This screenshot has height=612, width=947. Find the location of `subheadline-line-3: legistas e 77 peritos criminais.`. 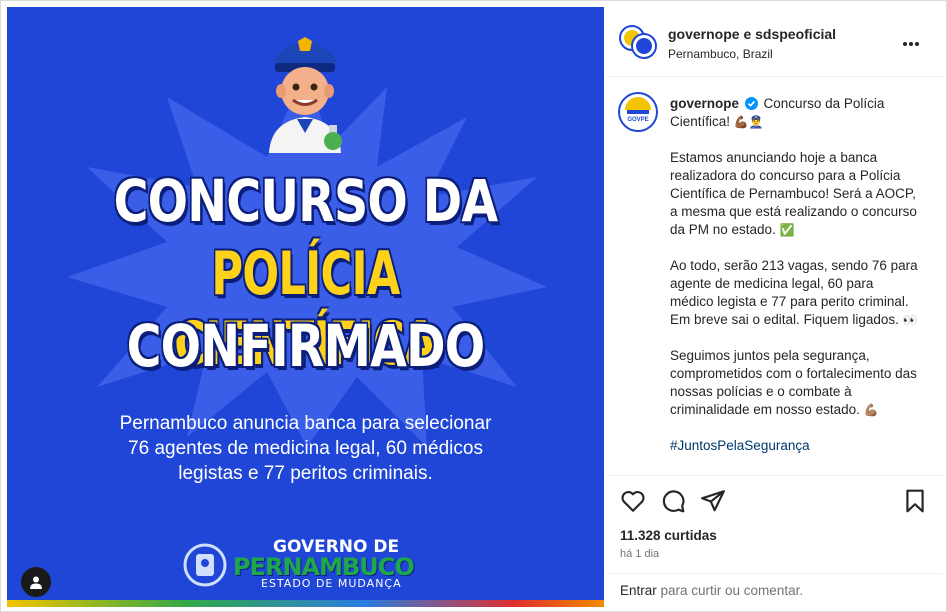

subheadline-line-3: legistas e 77 peritos criminais. is located at coordinates (305, 473).